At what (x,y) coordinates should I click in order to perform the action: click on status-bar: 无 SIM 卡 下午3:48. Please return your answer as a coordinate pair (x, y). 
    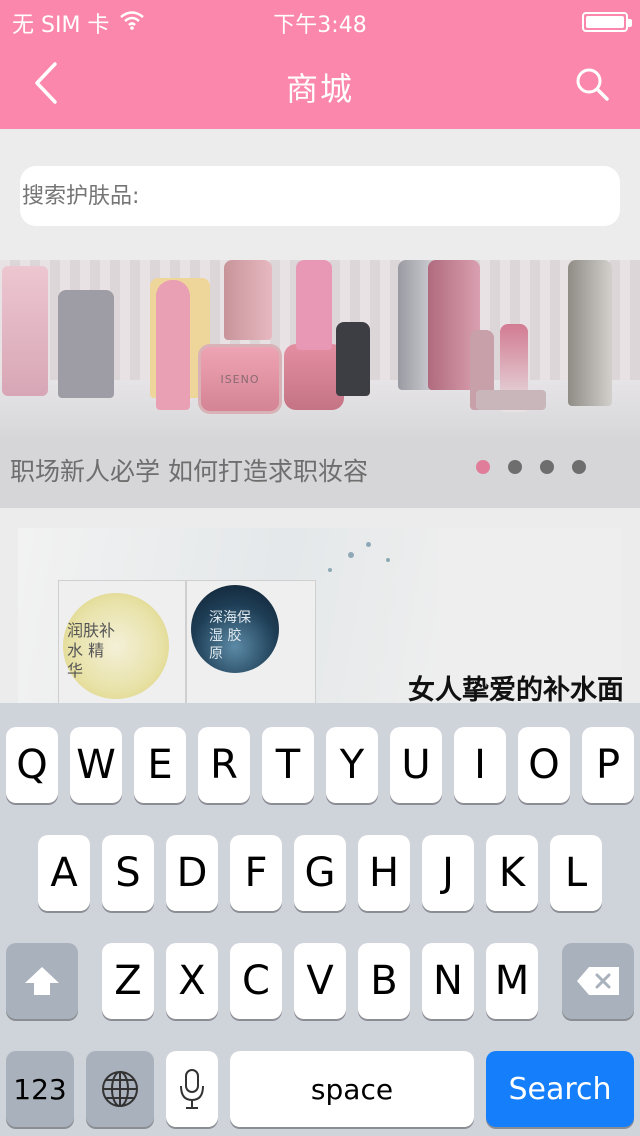
    Looking at the image, I should click on (320, 20).